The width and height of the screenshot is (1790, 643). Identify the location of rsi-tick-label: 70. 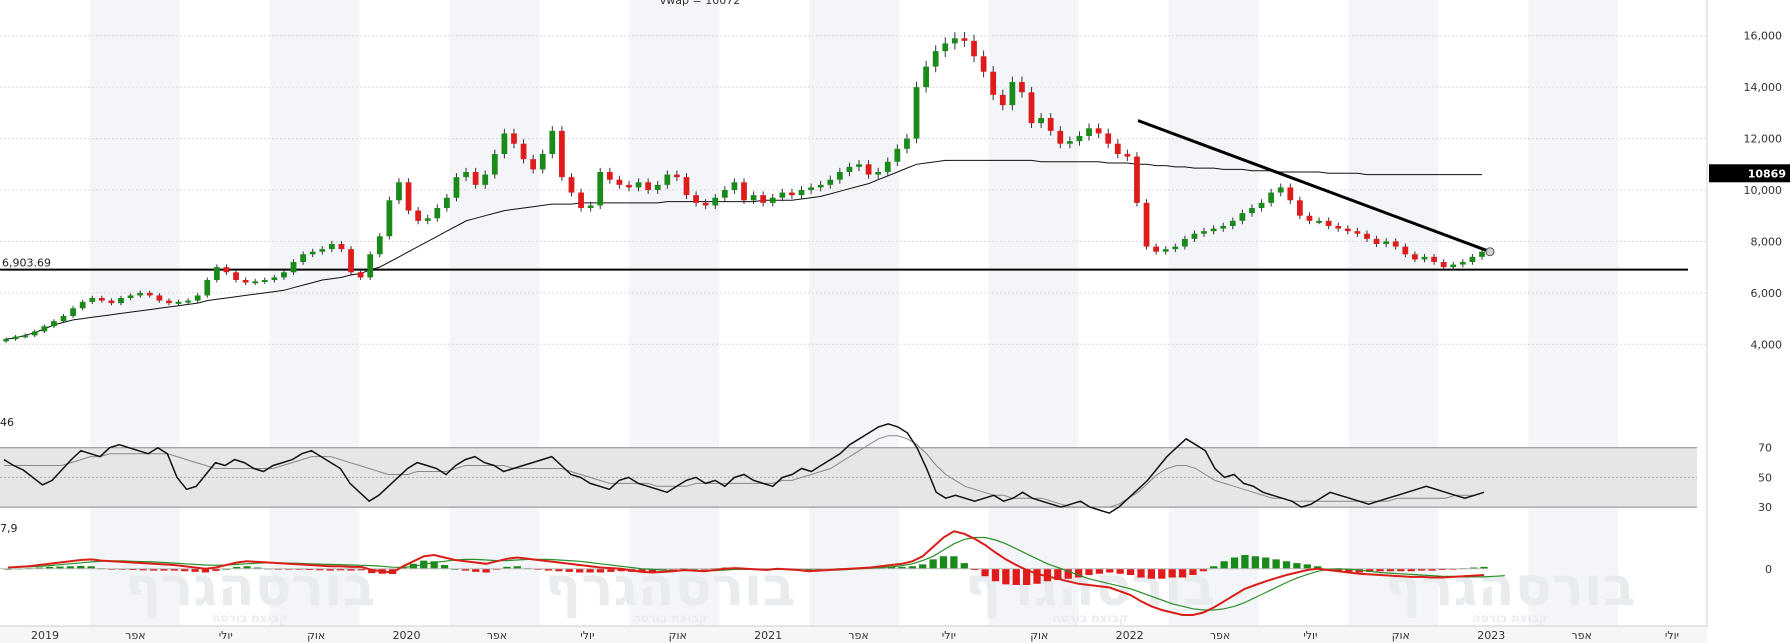
(1765, 448).